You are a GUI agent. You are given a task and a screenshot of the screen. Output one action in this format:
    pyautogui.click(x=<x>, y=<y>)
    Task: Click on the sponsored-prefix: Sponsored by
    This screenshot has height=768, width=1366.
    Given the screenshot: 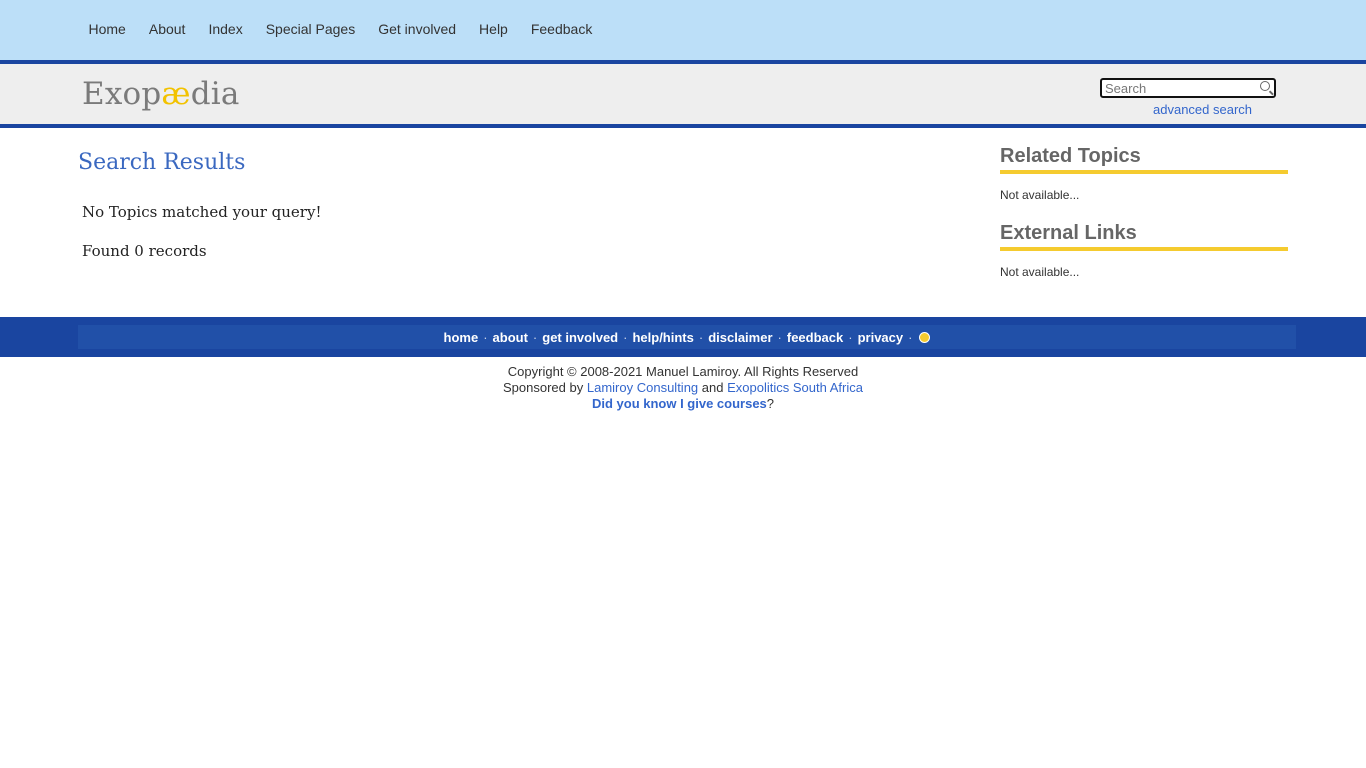 What is the action you would take?
    pyautogui.click(x=543, y=387)
    